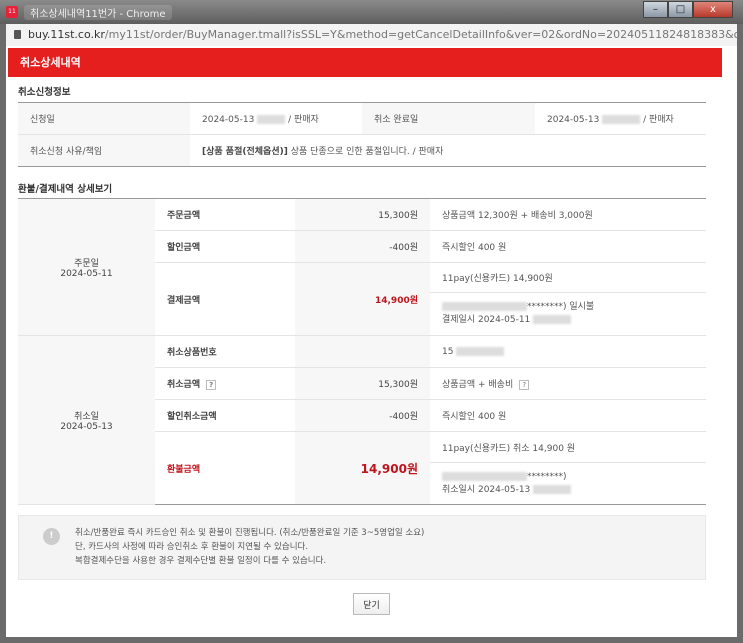 This screenshot has width=743, height=643. What do you see at coordinates (362, 214) in the screenshot?
I see `order-amount: 15,300원` at bounding box center [362, 214].